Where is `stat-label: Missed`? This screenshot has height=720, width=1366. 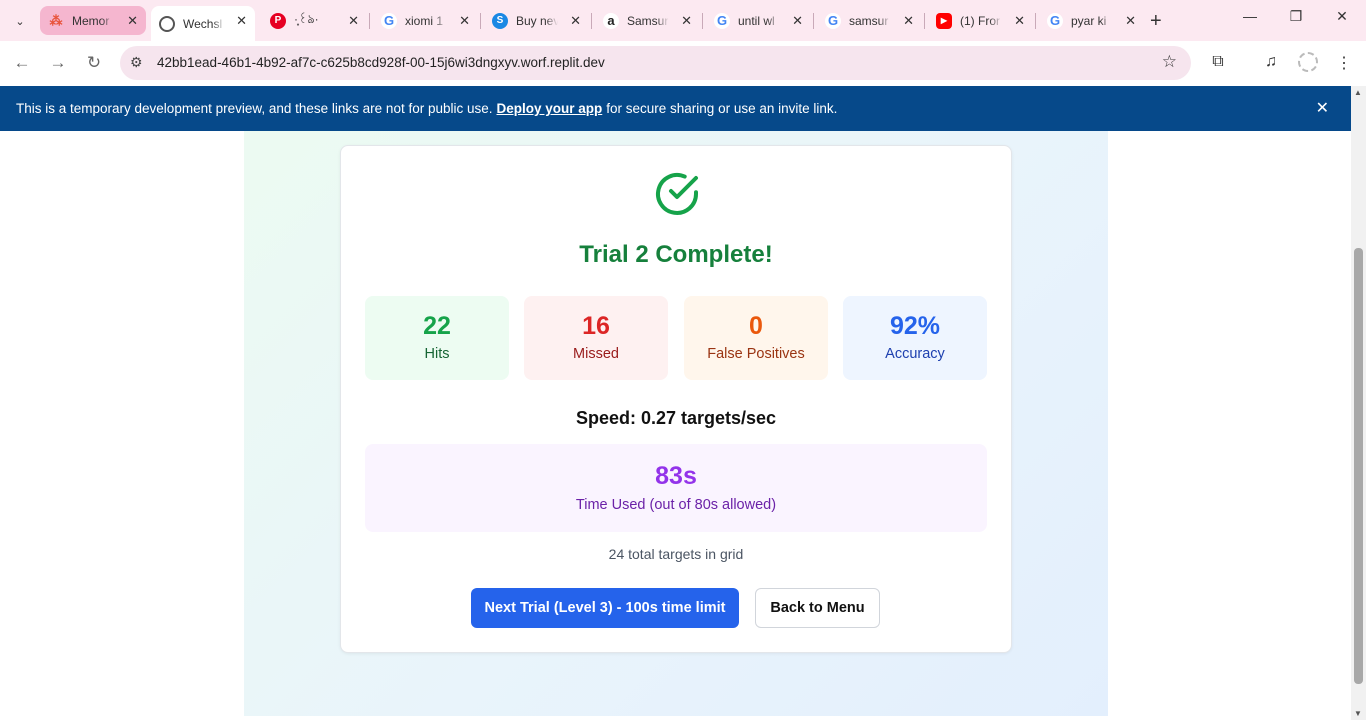
stat-label: Missed is located at coordinates (596, 354).